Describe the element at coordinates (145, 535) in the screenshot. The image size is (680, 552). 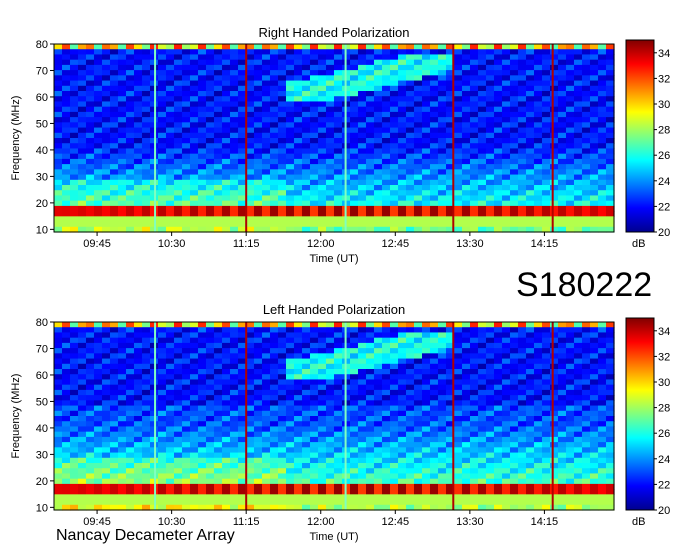
I see `station-label: Nancay Decameter Array` at that location.